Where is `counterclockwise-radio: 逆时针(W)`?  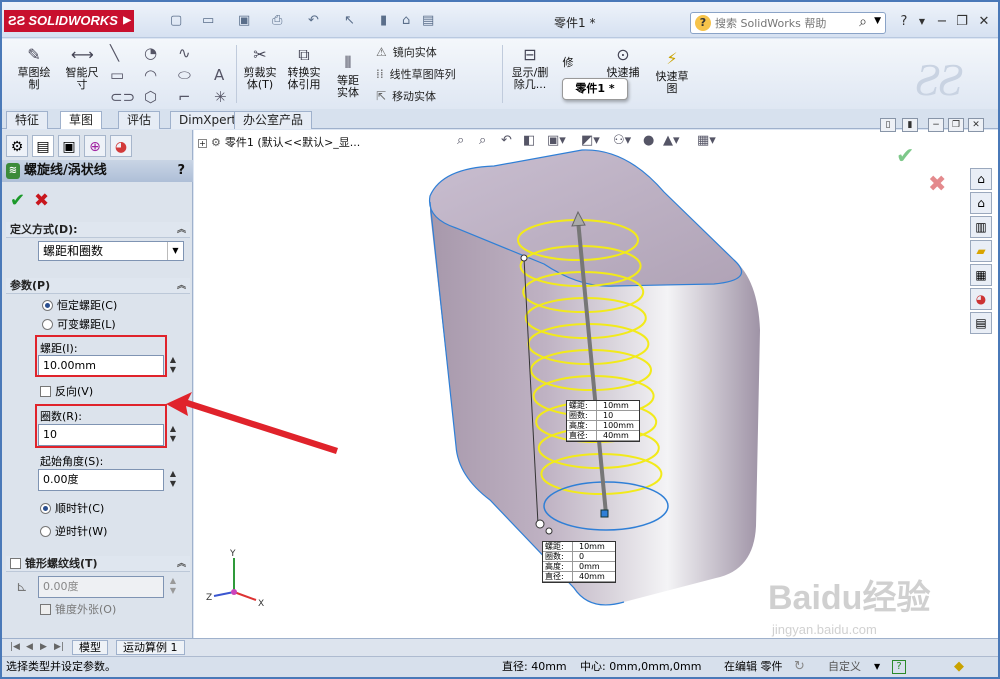
counterclockwise-radio: 逆时针(W) is located at coordinates (73, 532).